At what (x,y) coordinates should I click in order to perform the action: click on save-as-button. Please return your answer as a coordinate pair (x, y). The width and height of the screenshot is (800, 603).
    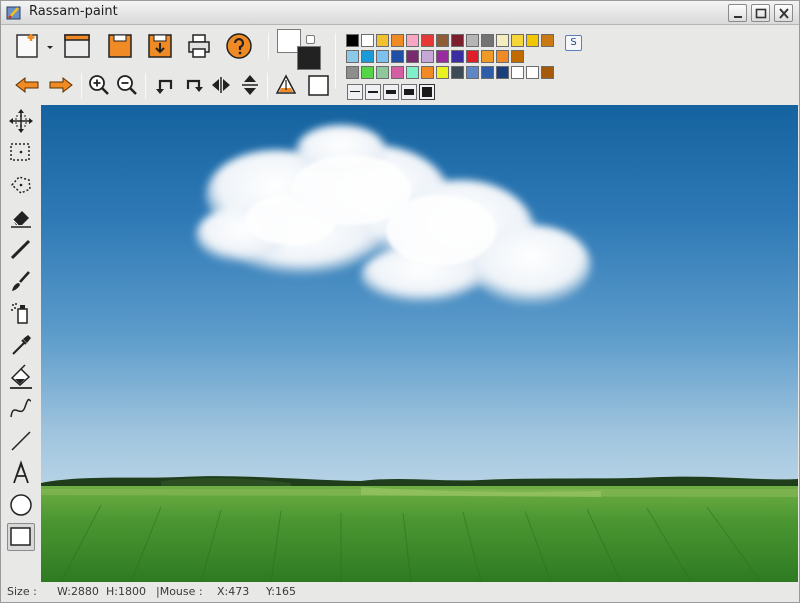
    Looking at the image, I should click on (160, 46).